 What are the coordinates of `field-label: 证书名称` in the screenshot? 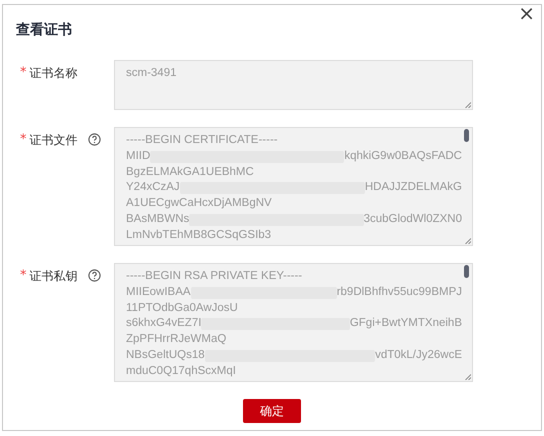 It's located at (54, 73).